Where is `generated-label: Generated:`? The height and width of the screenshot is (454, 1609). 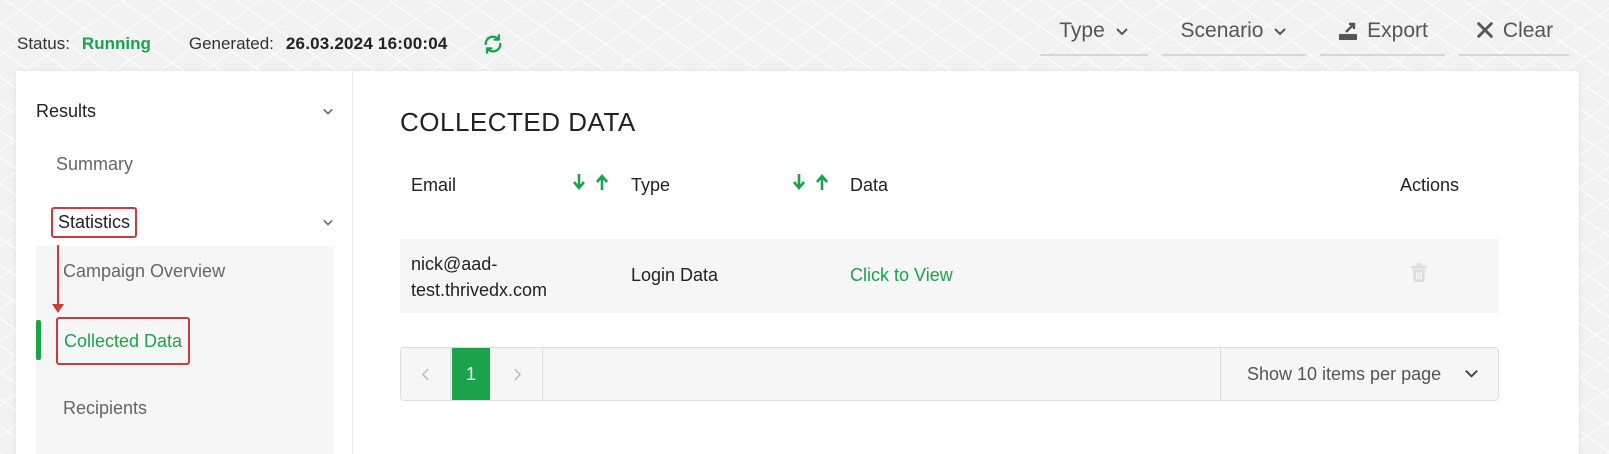 generated-label: Generated: is located at coordinates (231, 43).